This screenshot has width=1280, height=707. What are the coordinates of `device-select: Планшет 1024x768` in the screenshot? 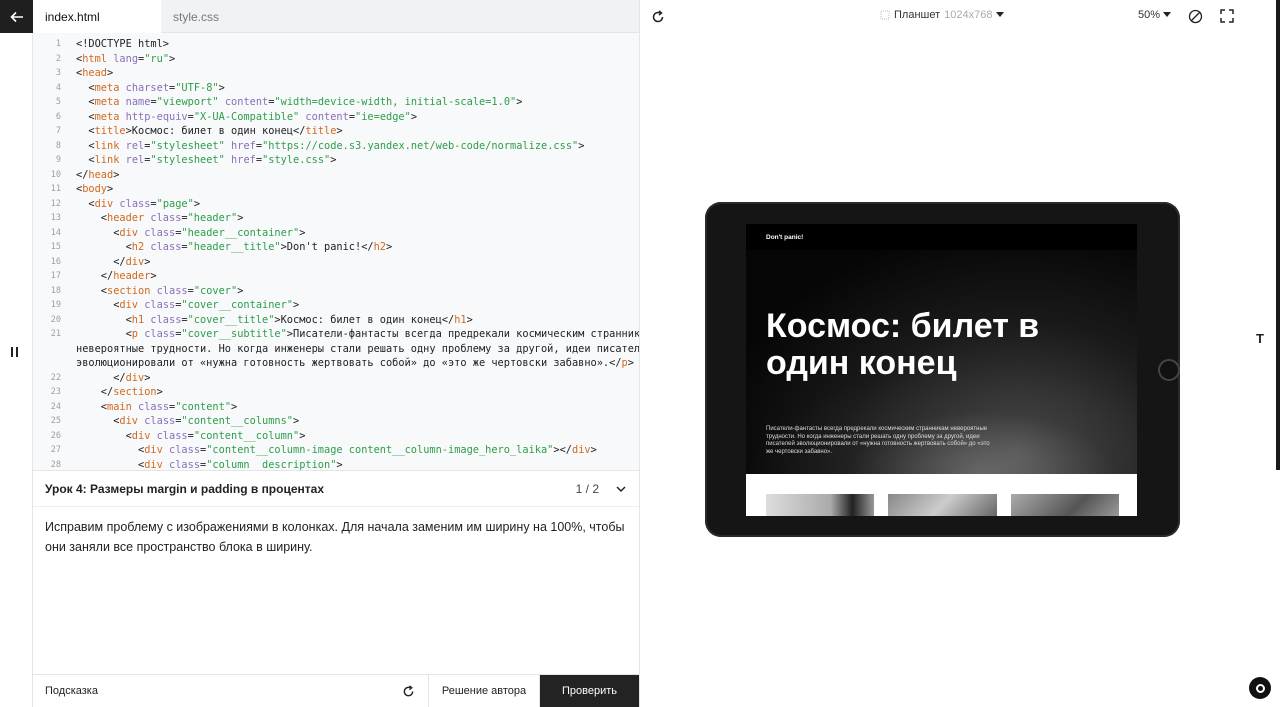 It's located at (942, 15).